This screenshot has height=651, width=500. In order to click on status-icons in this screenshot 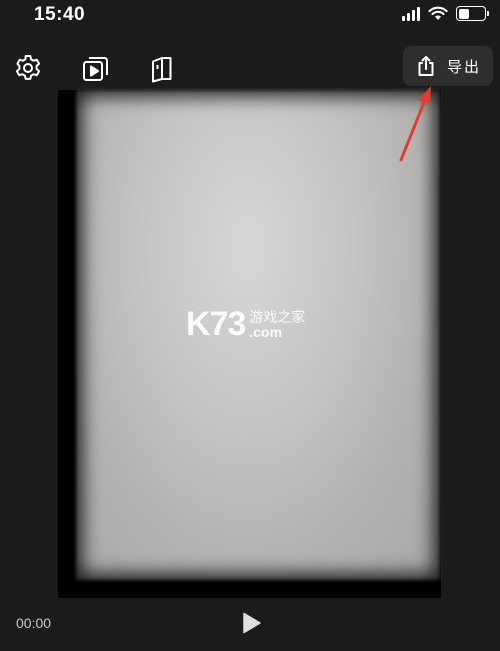, I will do `click(445, 13)`.